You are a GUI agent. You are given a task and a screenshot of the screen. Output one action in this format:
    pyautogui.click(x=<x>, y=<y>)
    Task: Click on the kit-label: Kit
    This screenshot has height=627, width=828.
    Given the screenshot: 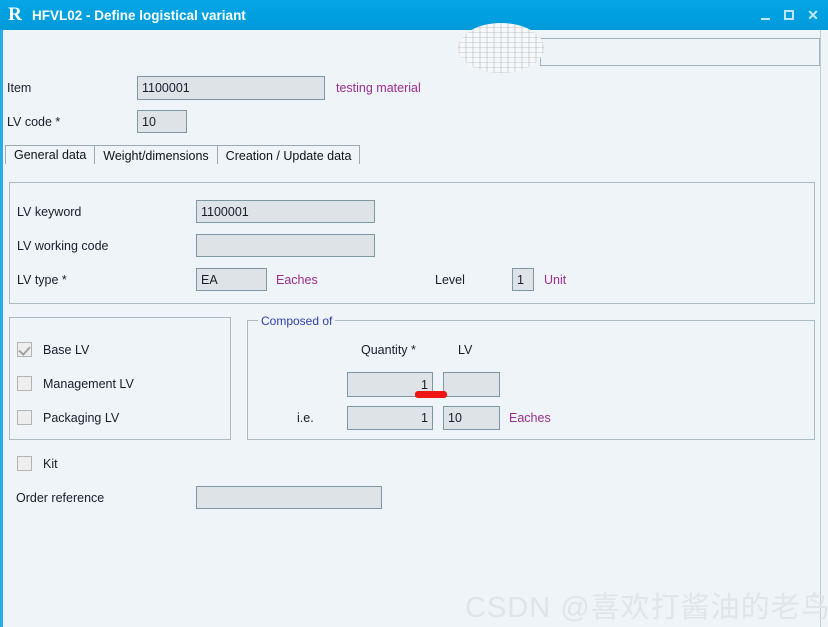 What is the action you would take?
    pyautogui.click(x=50, y=463)
    